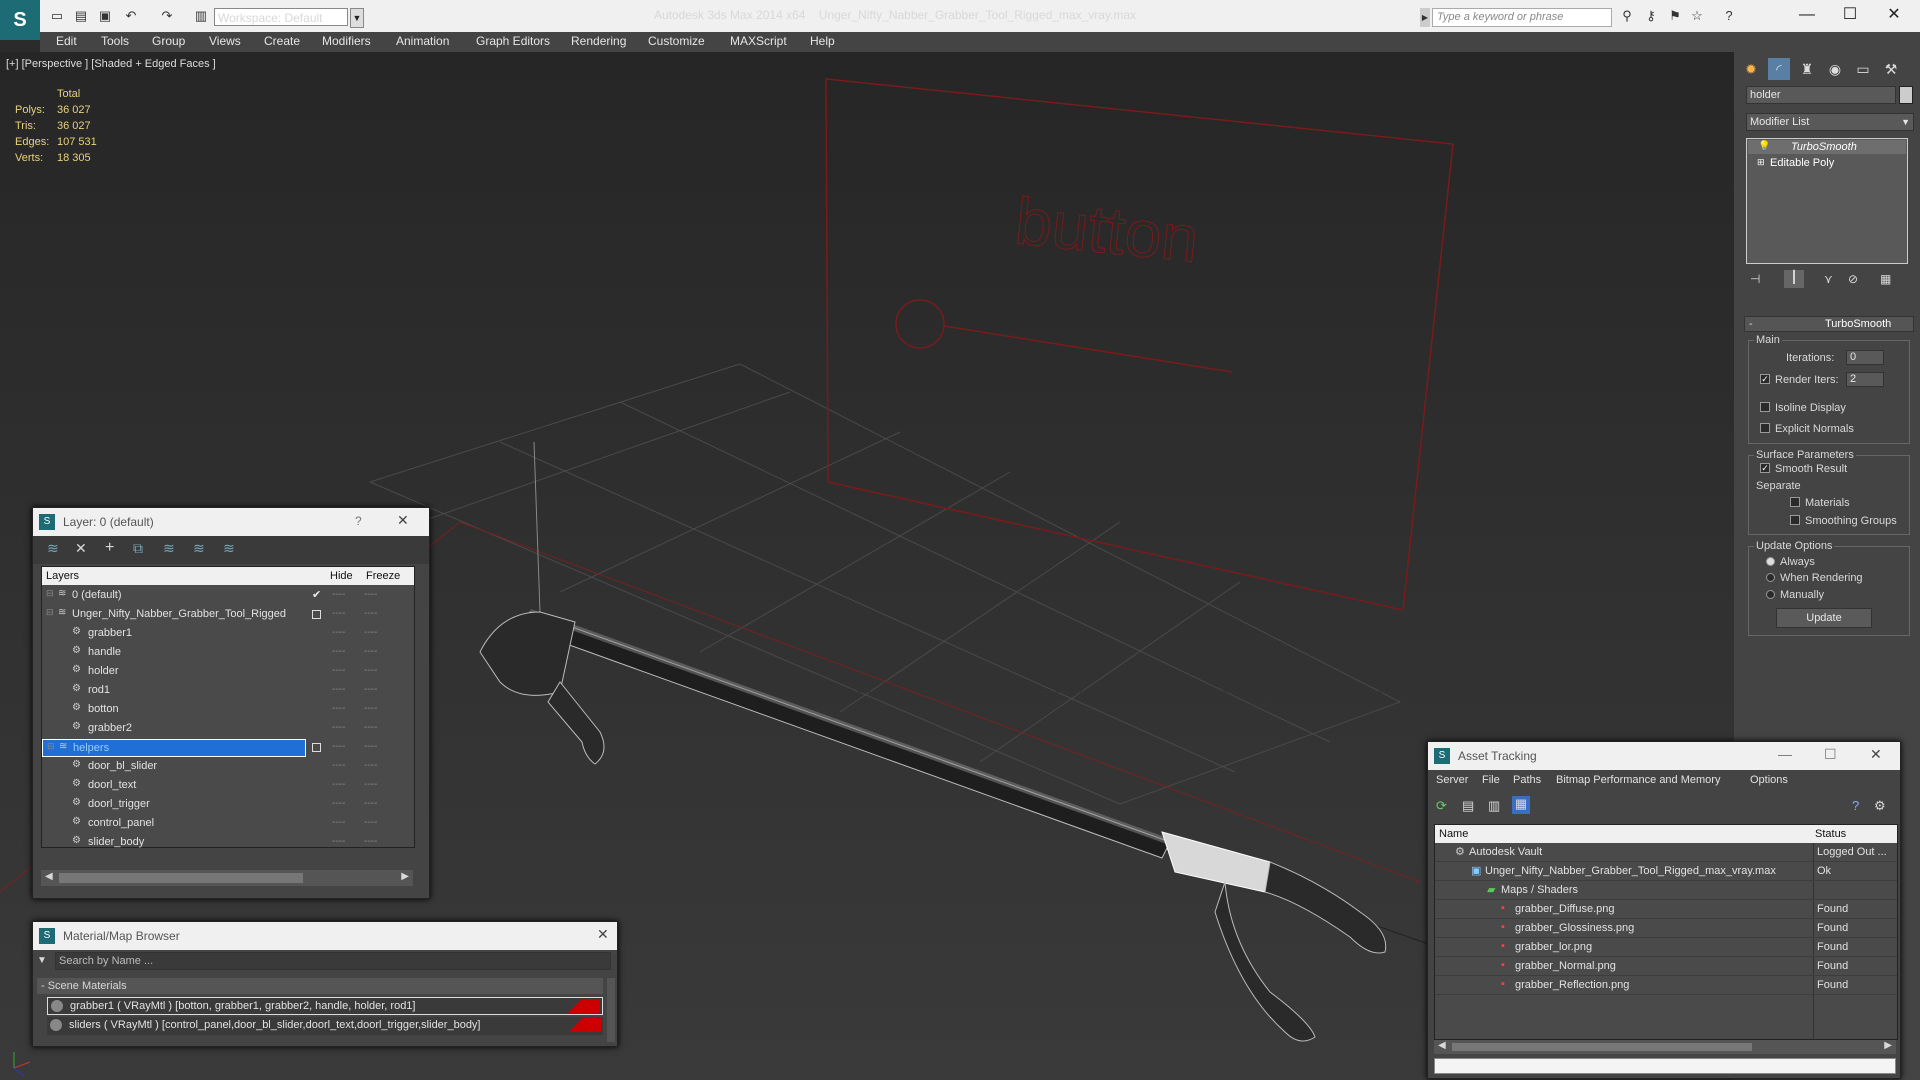  What do you see at coordinates (357, 18) in the screenshot?
I see `workspace-dropdown-arrow-icon: ▼` at bounding box center [357, 18].